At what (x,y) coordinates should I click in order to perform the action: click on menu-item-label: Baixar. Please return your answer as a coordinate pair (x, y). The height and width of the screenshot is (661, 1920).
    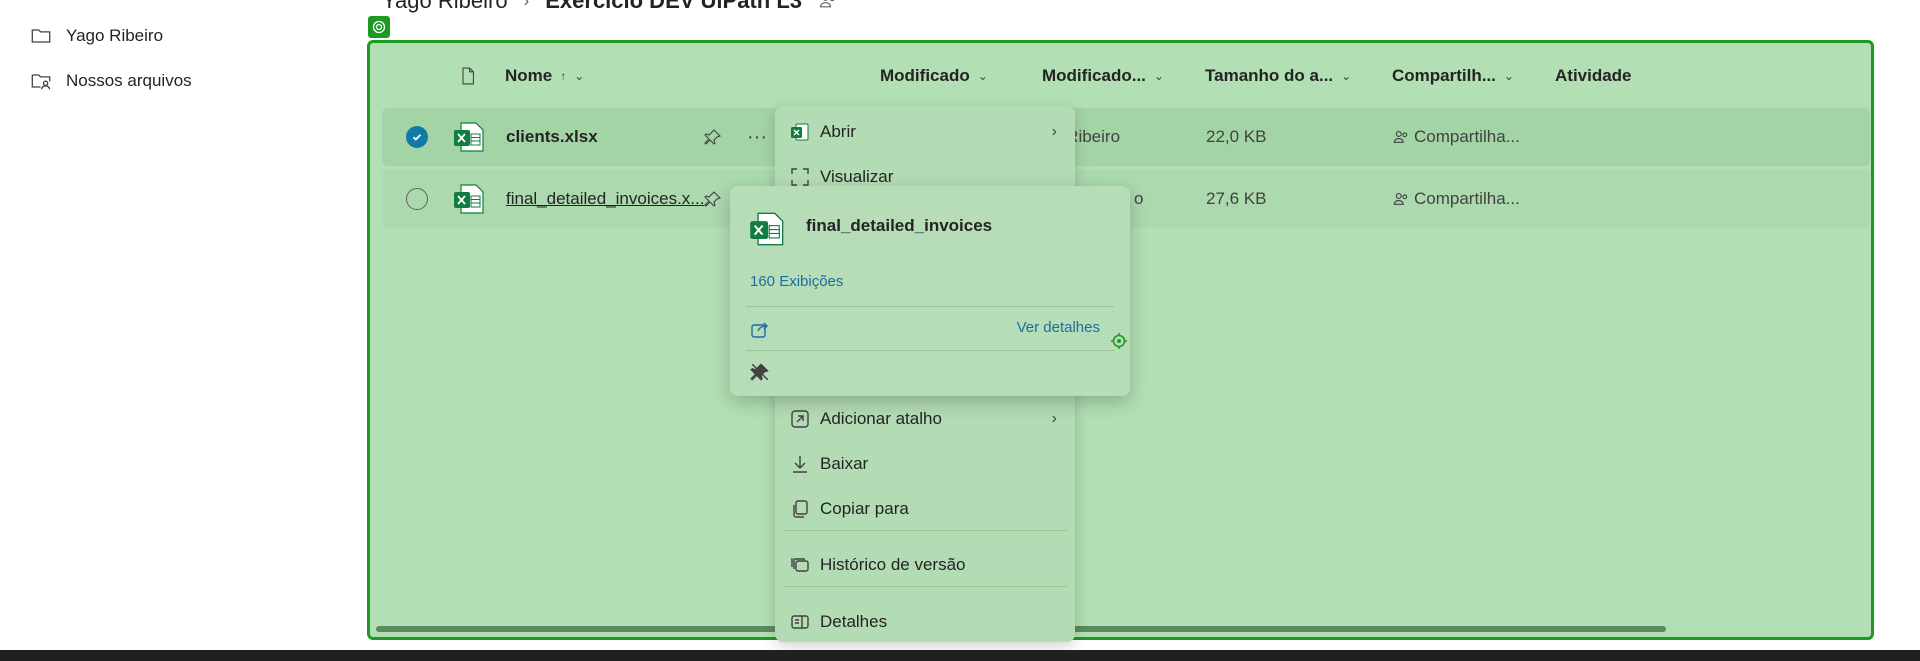
    Looking at the image, I should click on (844, 463).